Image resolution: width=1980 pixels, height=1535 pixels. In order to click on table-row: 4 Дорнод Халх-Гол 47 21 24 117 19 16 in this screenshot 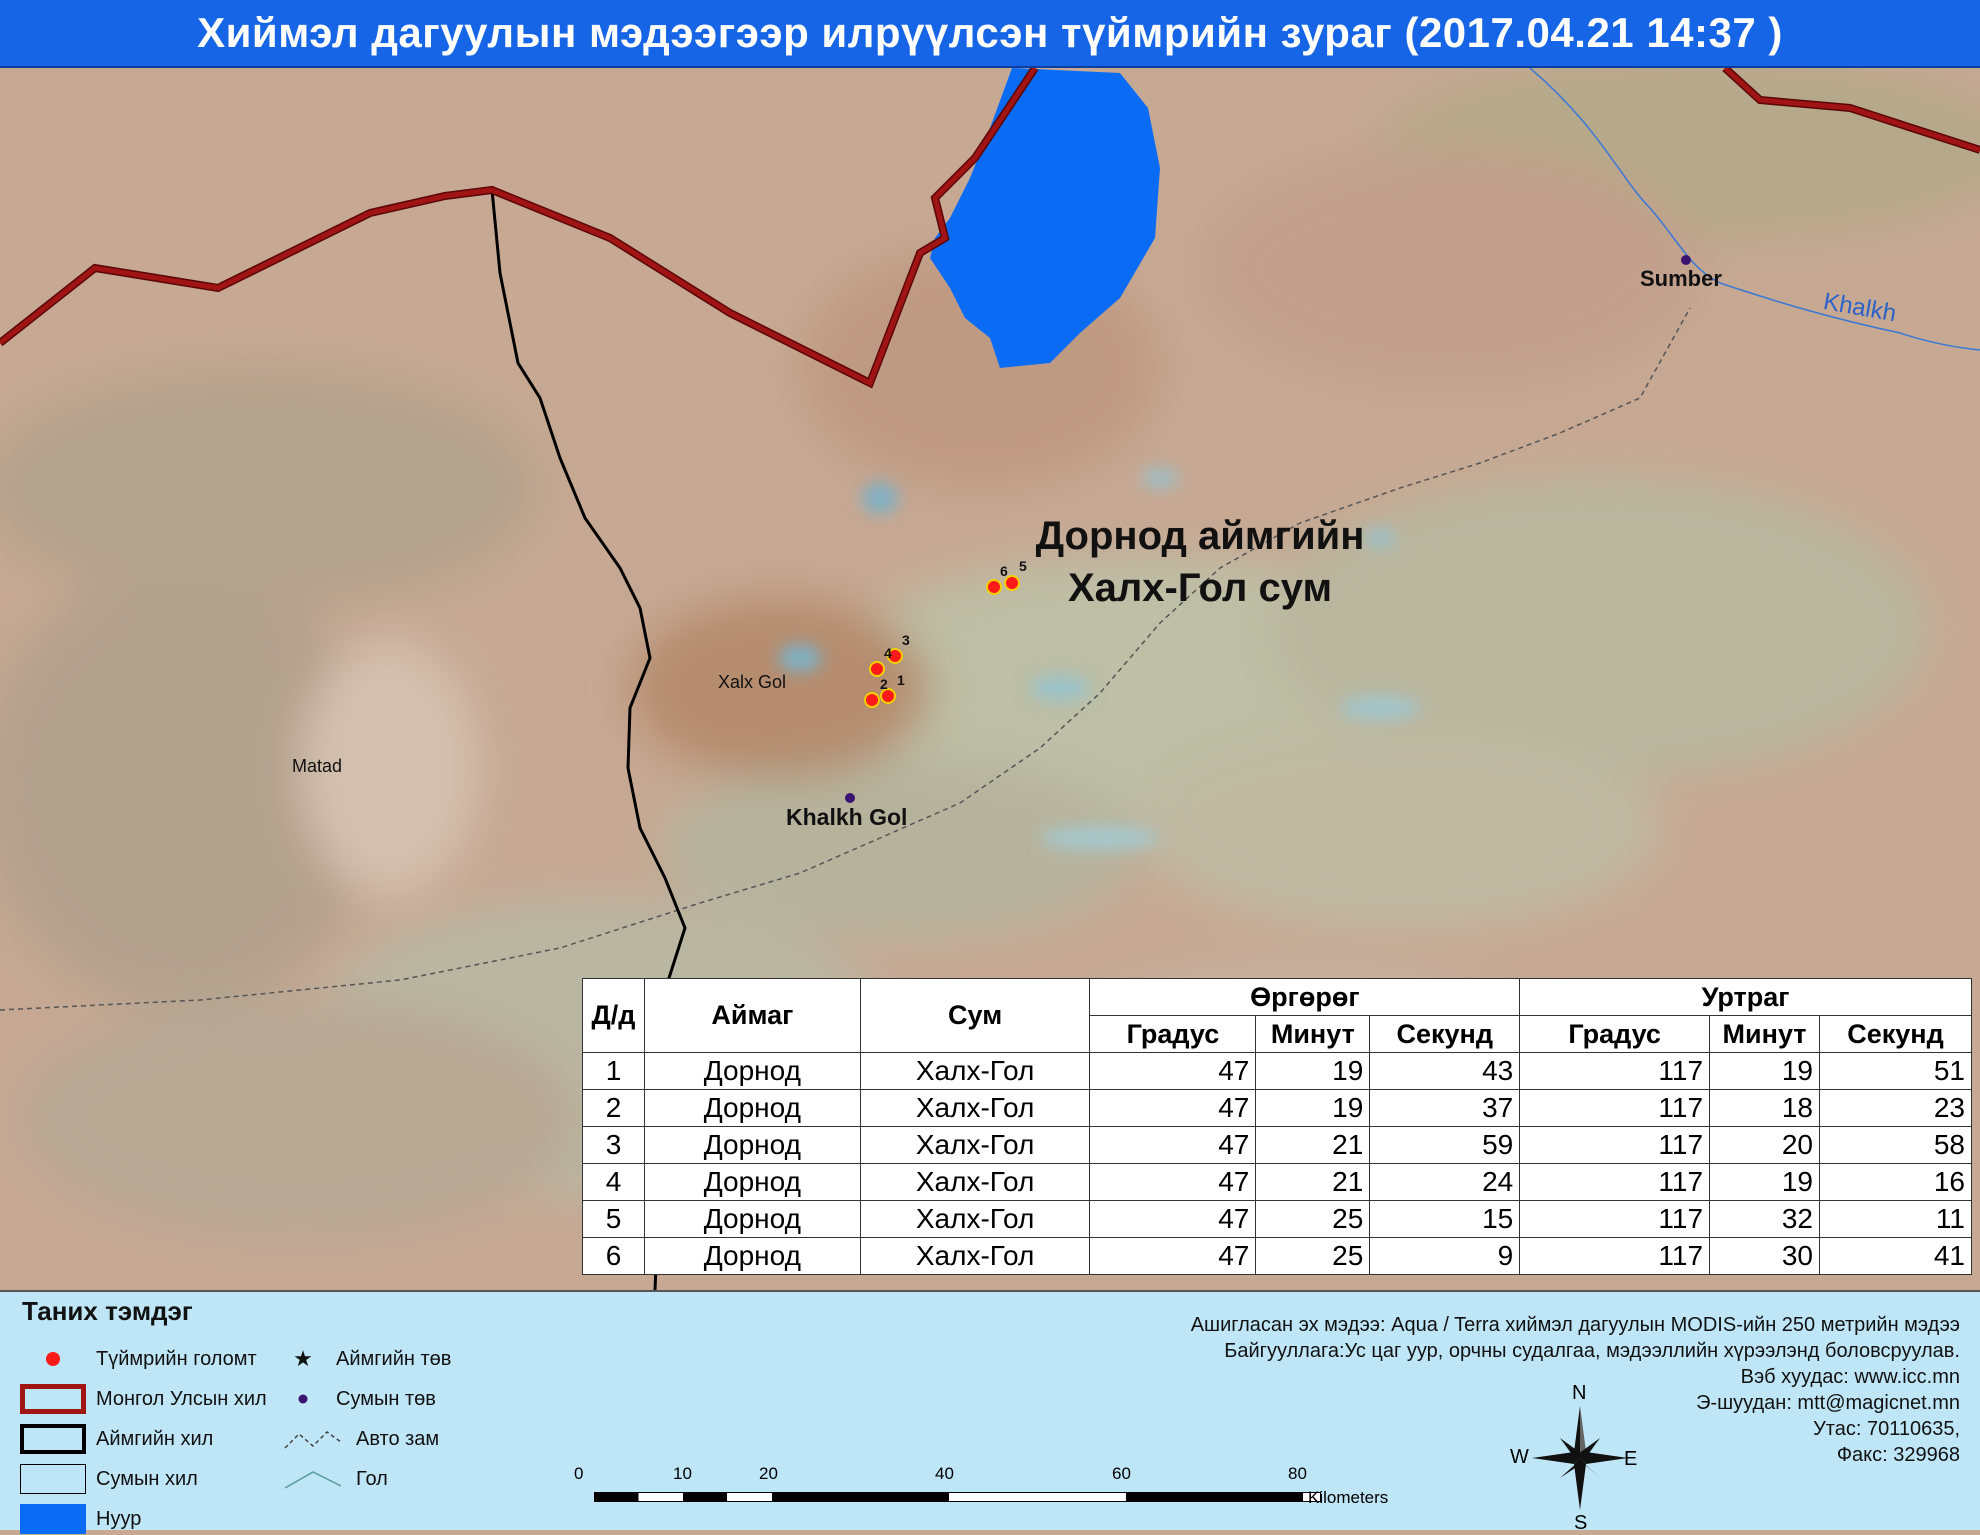, I will do `click(1277, 1182)`.